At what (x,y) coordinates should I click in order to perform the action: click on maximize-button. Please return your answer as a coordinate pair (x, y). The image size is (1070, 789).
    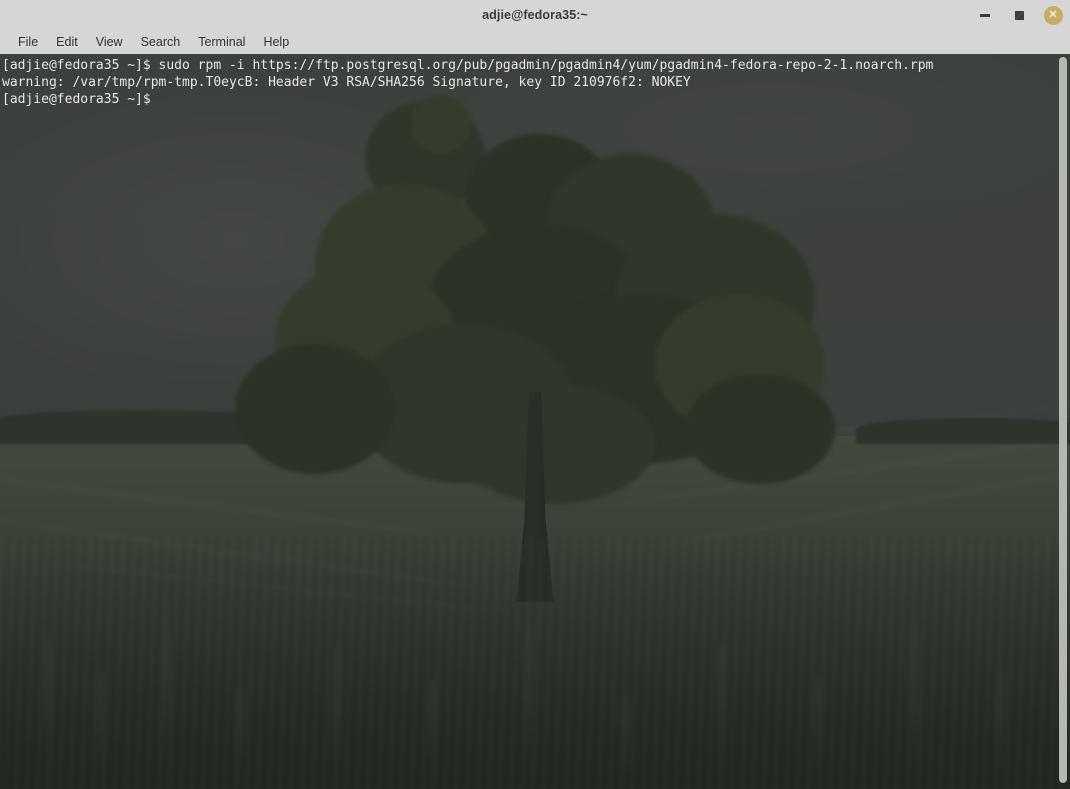
    Looking at the image, I should click on (1019, 15).